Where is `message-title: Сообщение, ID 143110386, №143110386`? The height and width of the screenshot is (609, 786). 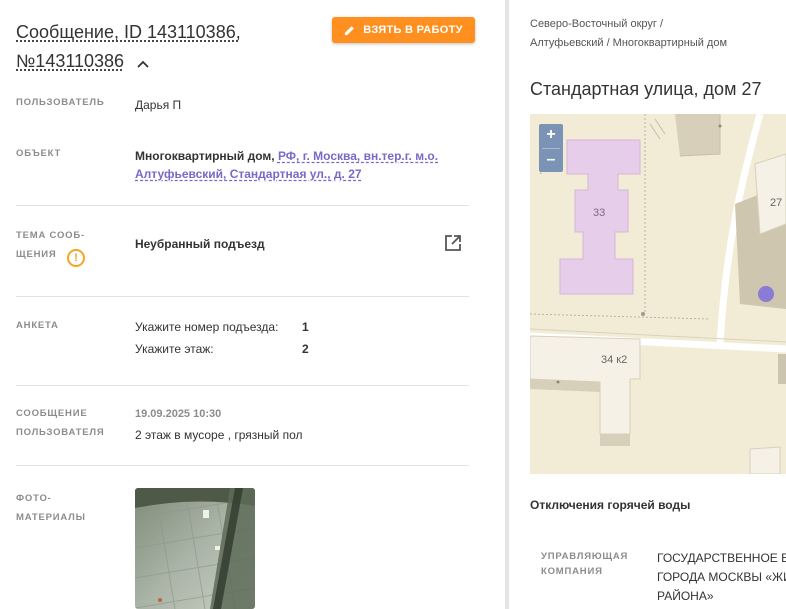 message-title: Сообщение, ID 143110386, №143110386 is located at coordinates (166, 47).